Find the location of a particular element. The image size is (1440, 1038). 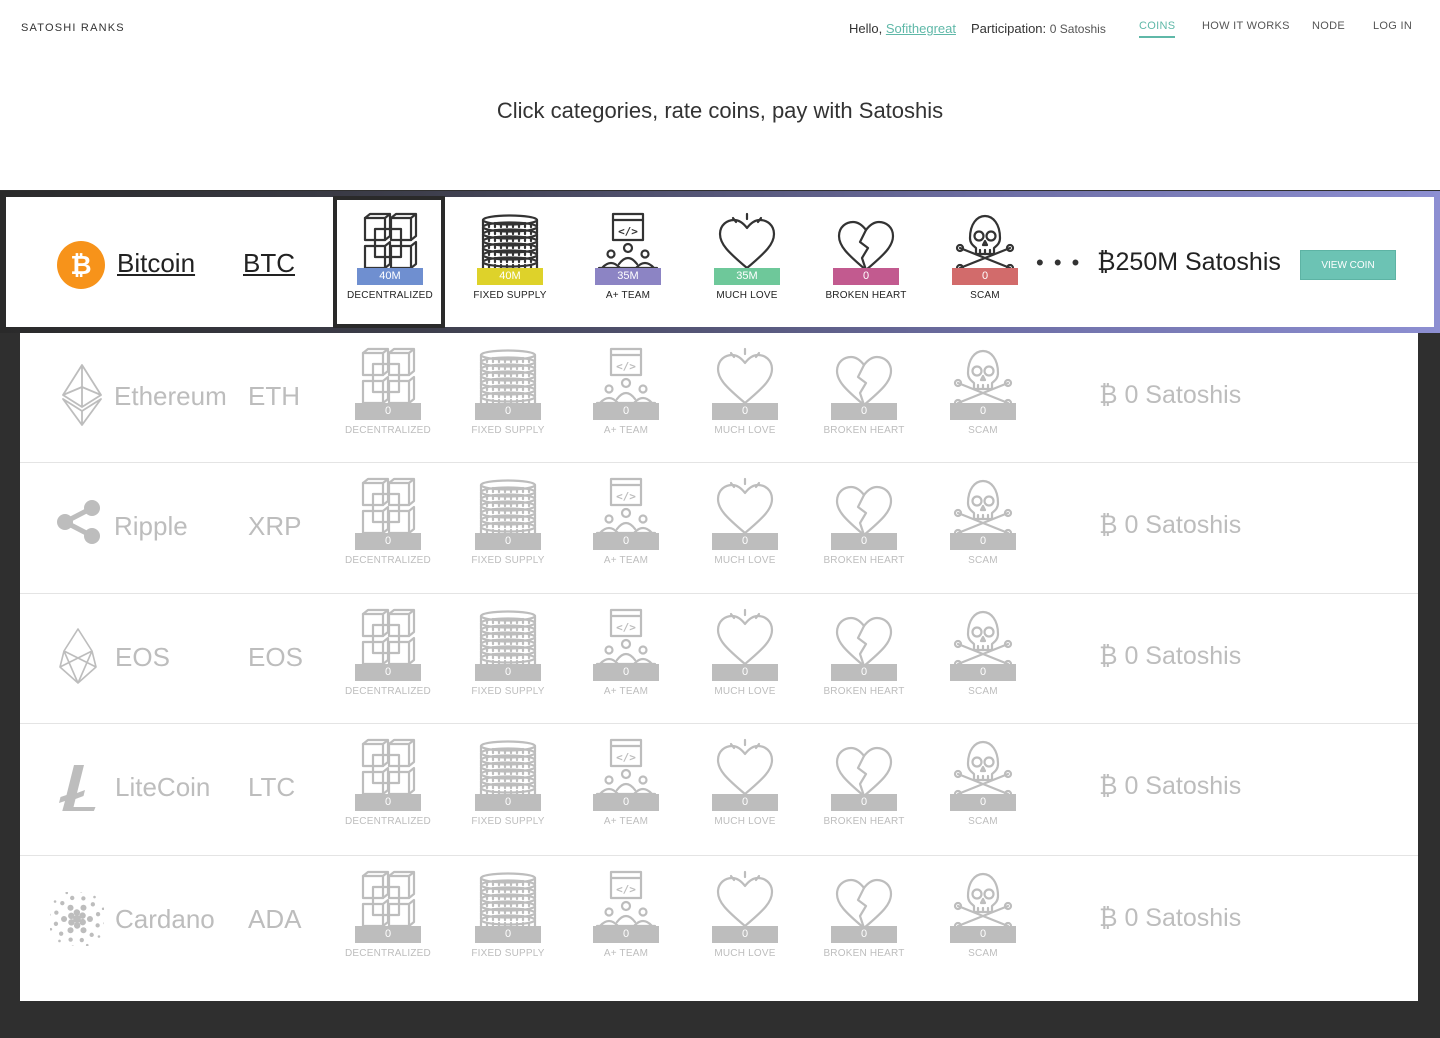

nav-log-in: LOG IN is located at coordinates (1392, 26).